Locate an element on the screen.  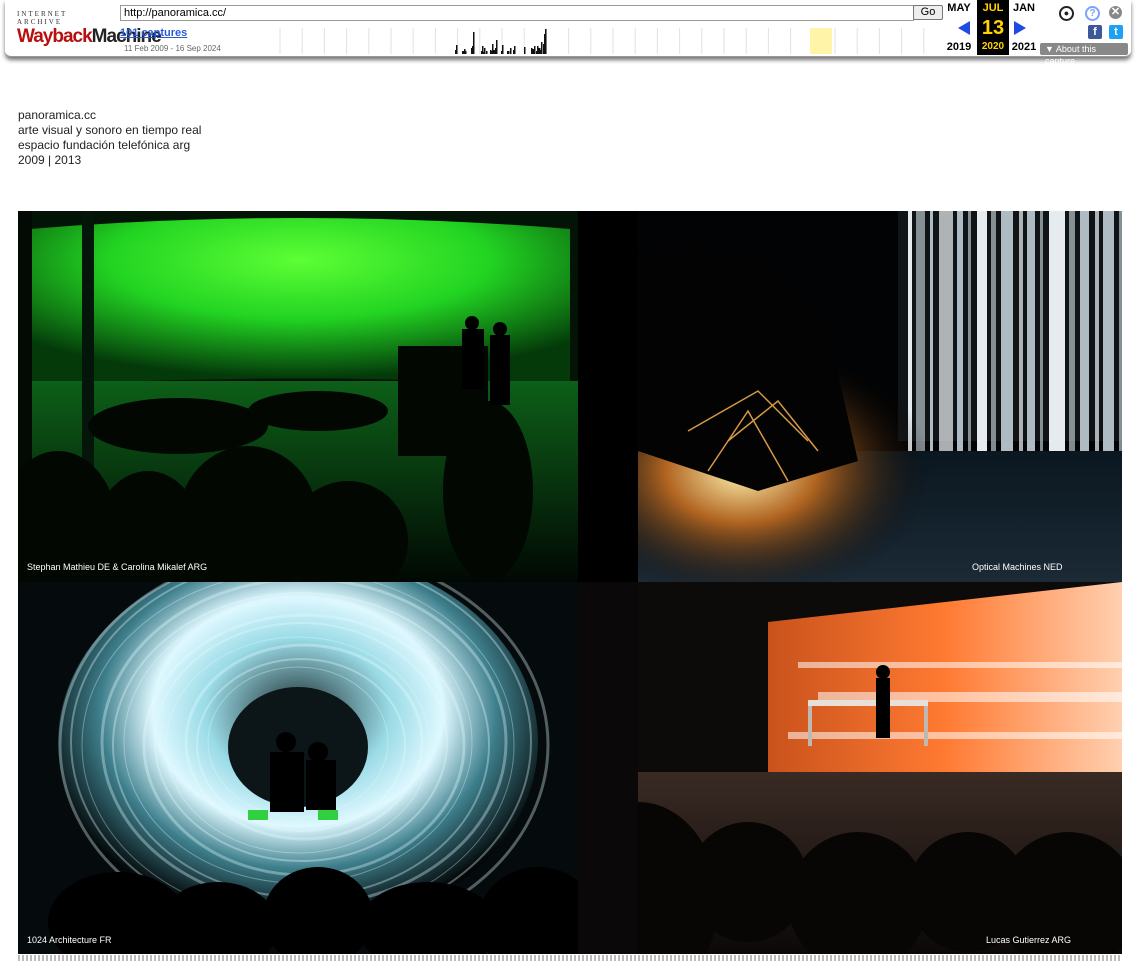
photo-caption: Lucas Gutierrez ARG is located at coordinates (1029, 940).